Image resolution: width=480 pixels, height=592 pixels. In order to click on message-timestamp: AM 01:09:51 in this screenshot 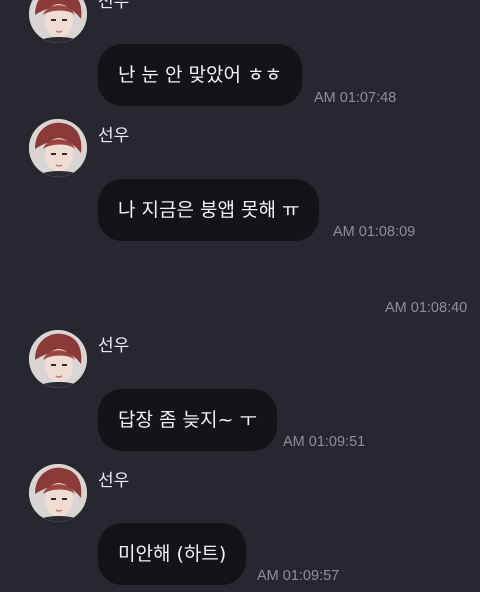, I will do `click(324, 442)`.